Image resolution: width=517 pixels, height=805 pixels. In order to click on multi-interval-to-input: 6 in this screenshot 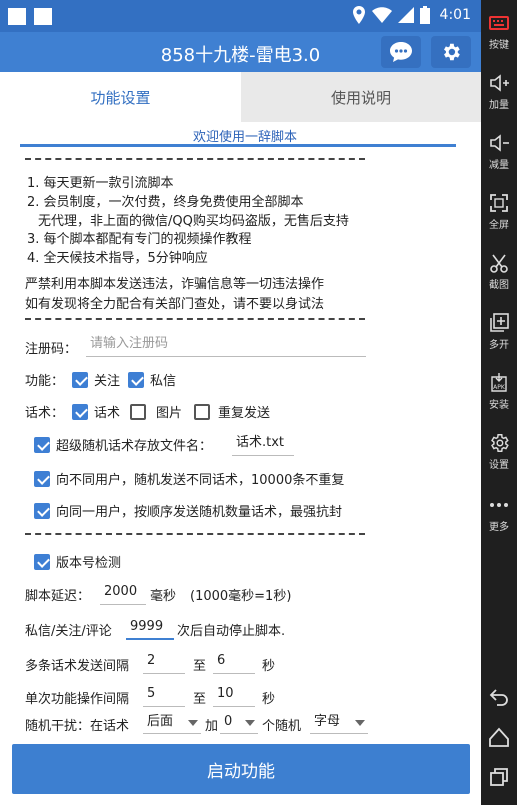, I will do `click(234, 662)`.